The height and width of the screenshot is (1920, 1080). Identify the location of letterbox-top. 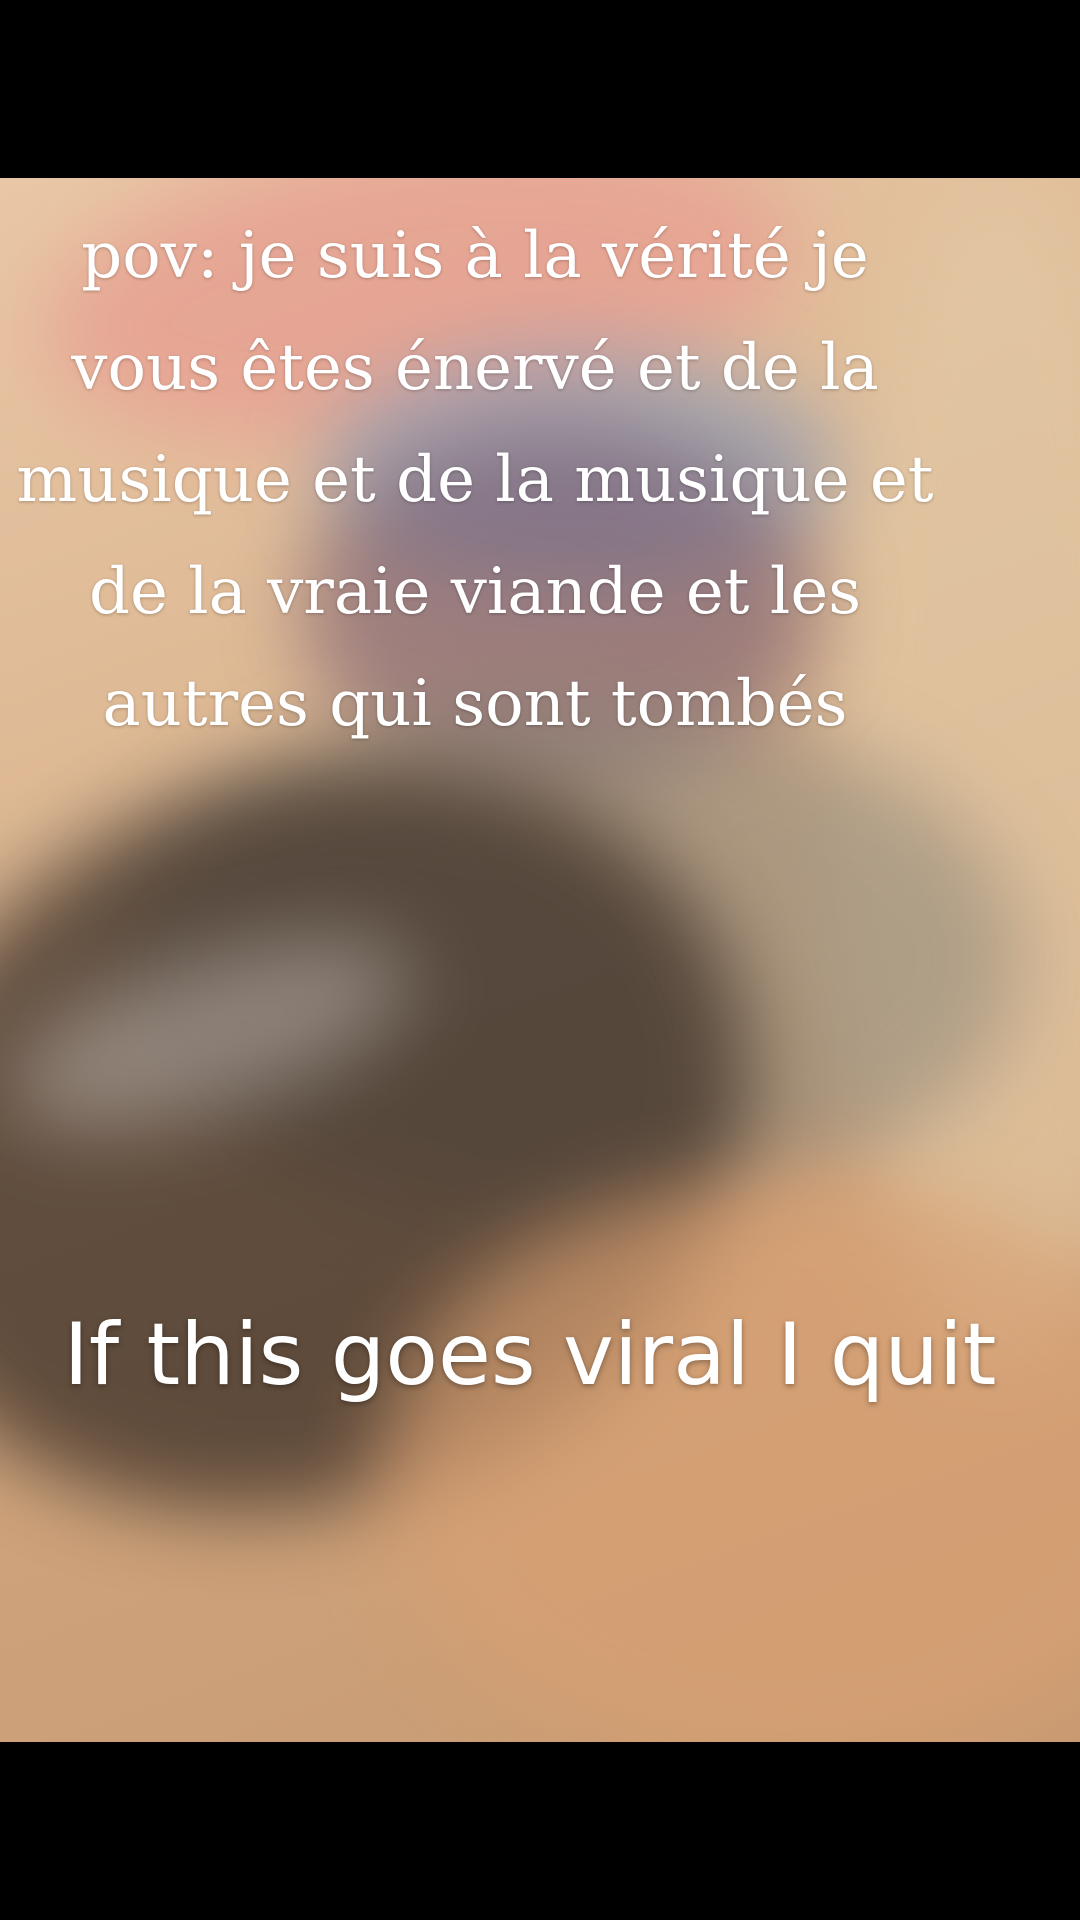
(540, 89).